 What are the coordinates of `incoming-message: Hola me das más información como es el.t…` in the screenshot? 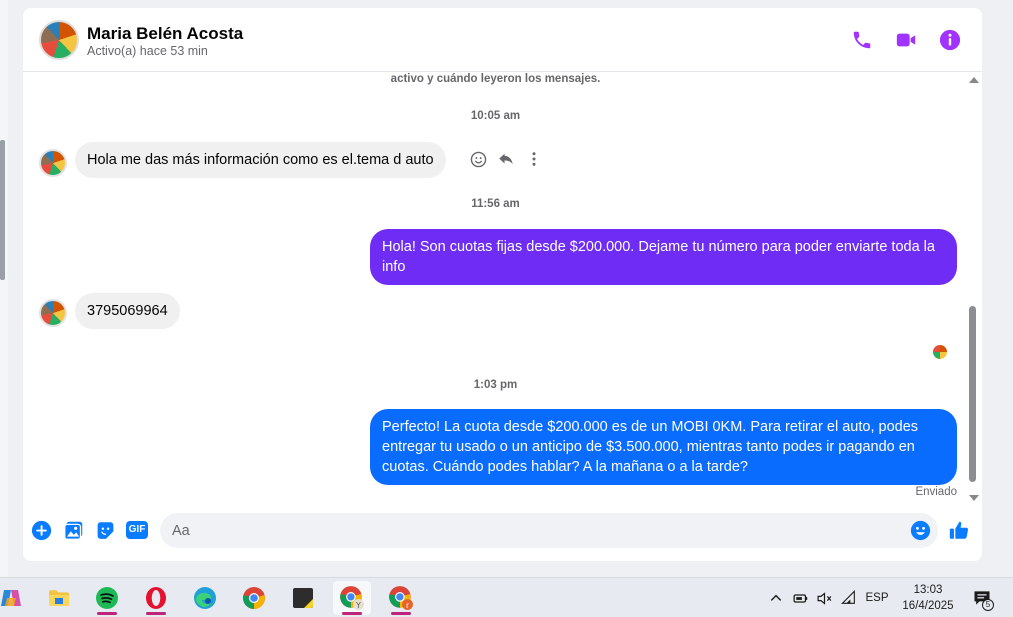 It's located at (260, 160).